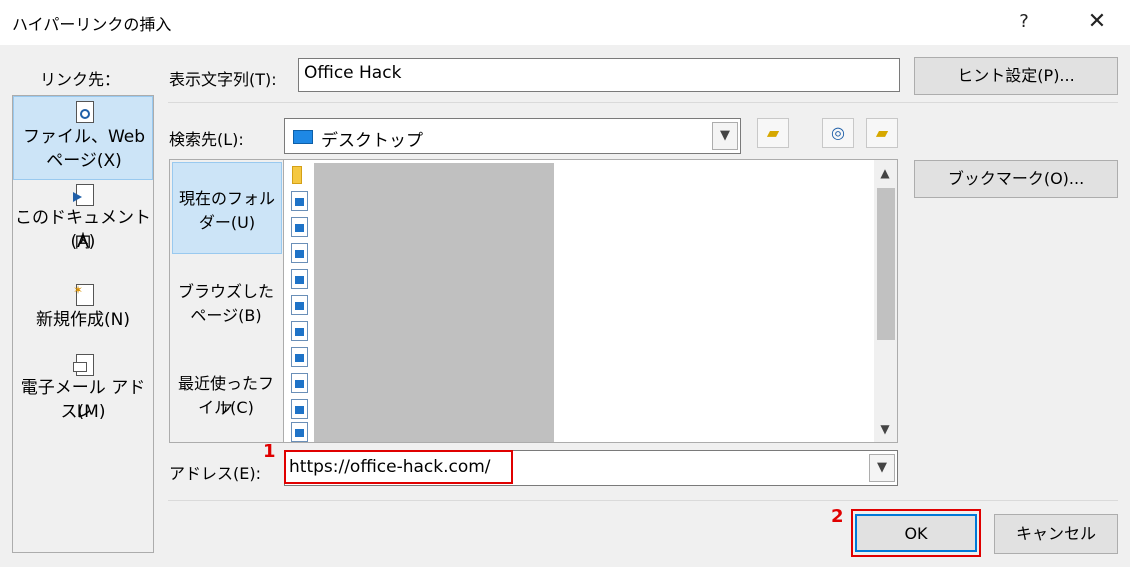 This screenshot has width=1130, height=567. What do you see at coordinates (885, 429) in the screenshot?
I see `scroll-down-icon: ▼` at bounding box center [885, 429].